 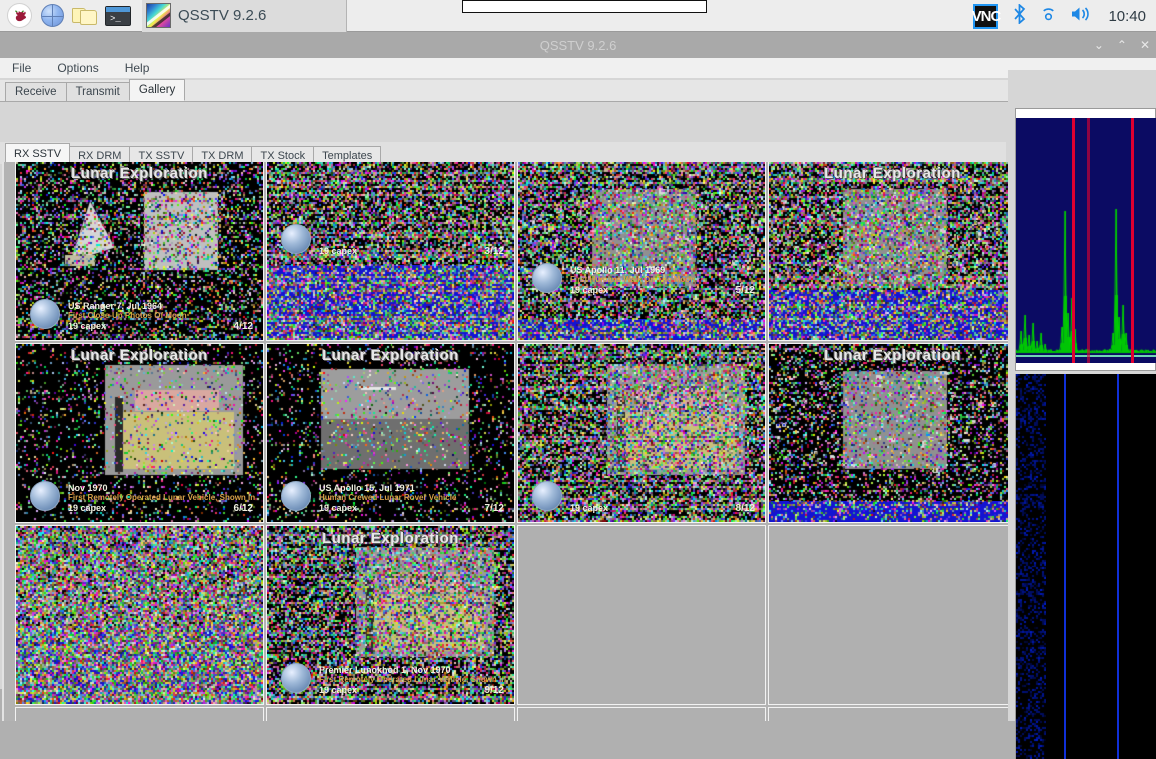 I want to click on tab-transmit: Transmit, so click(x=97, y=91).